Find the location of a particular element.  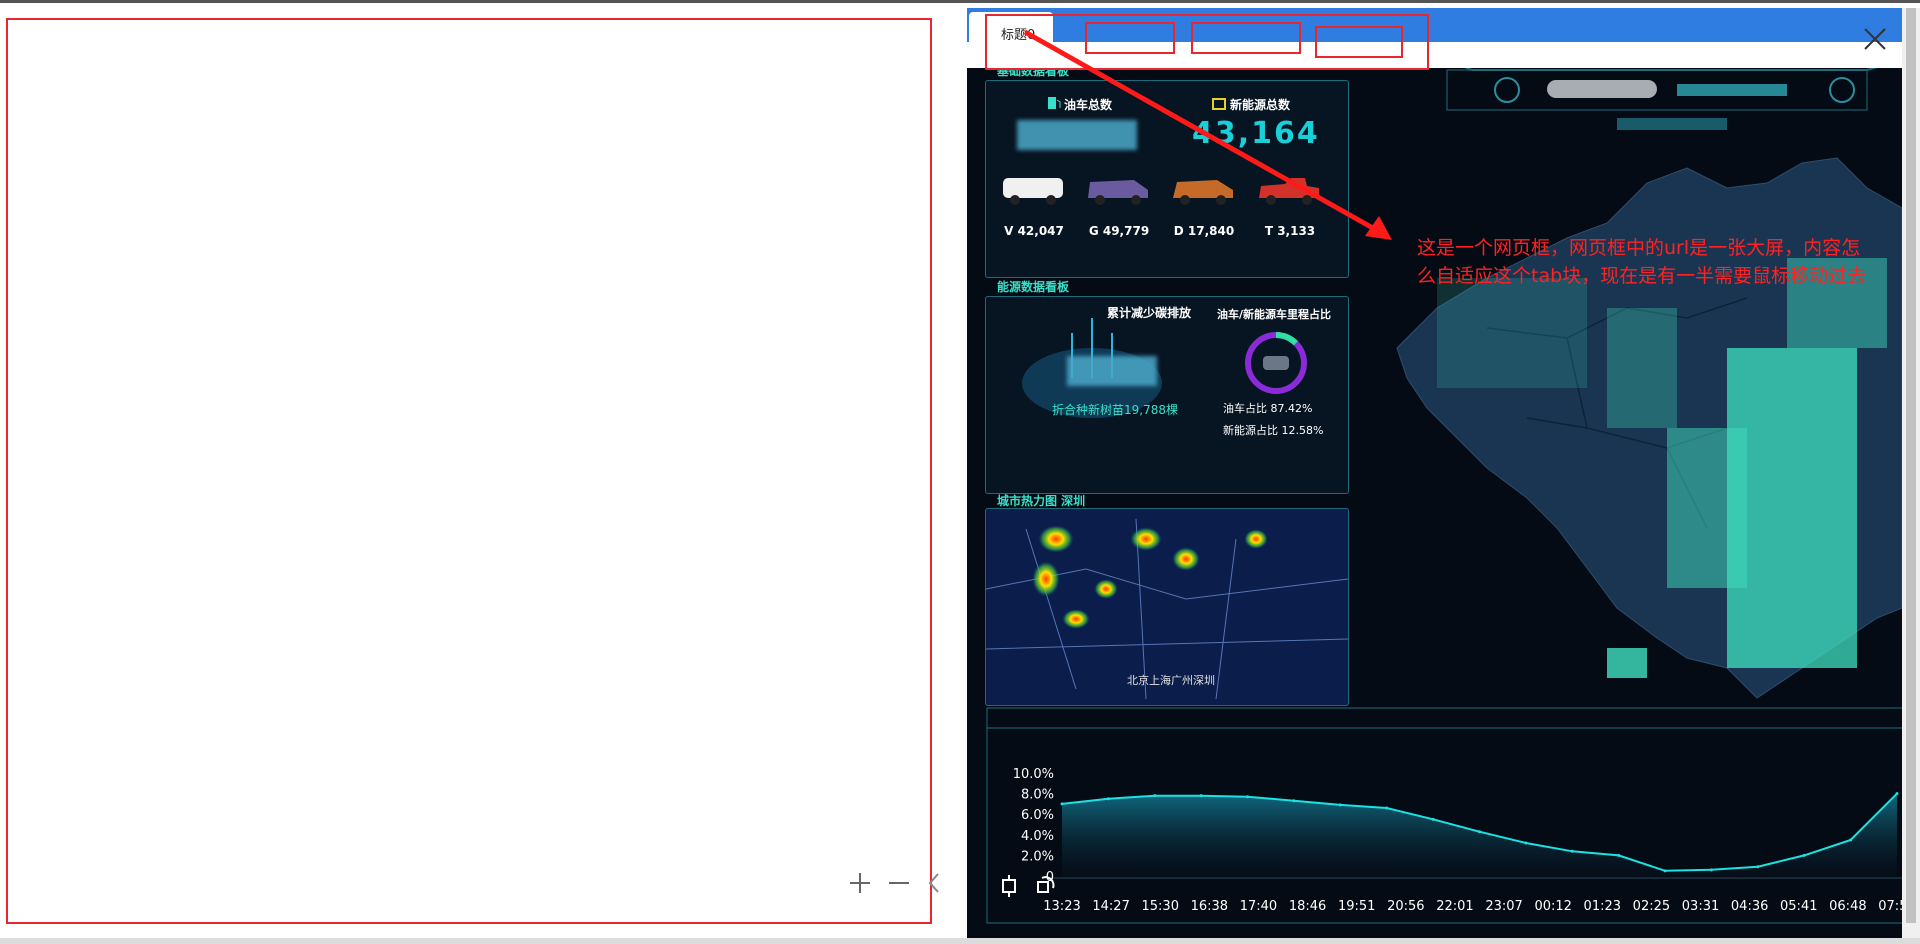

x-tick-label: 15:30 is located at coordinates (1160, 906).